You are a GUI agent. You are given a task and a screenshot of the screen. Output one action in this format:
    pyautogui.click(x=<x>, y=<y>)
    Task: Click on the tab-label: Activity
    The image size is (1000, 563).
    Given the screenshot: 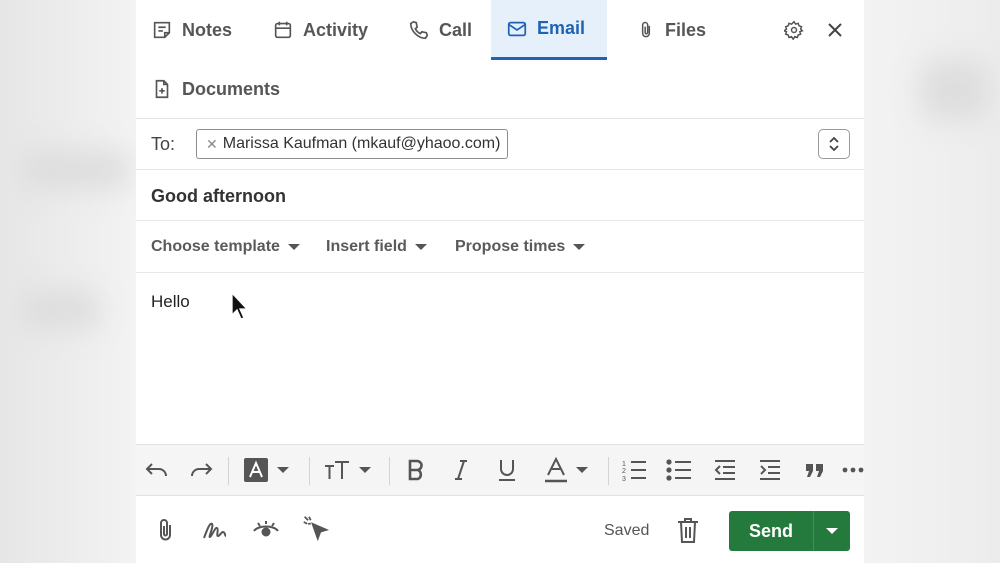 What is the action you would take?
    pyautogui.click(x=336, y=29)
    